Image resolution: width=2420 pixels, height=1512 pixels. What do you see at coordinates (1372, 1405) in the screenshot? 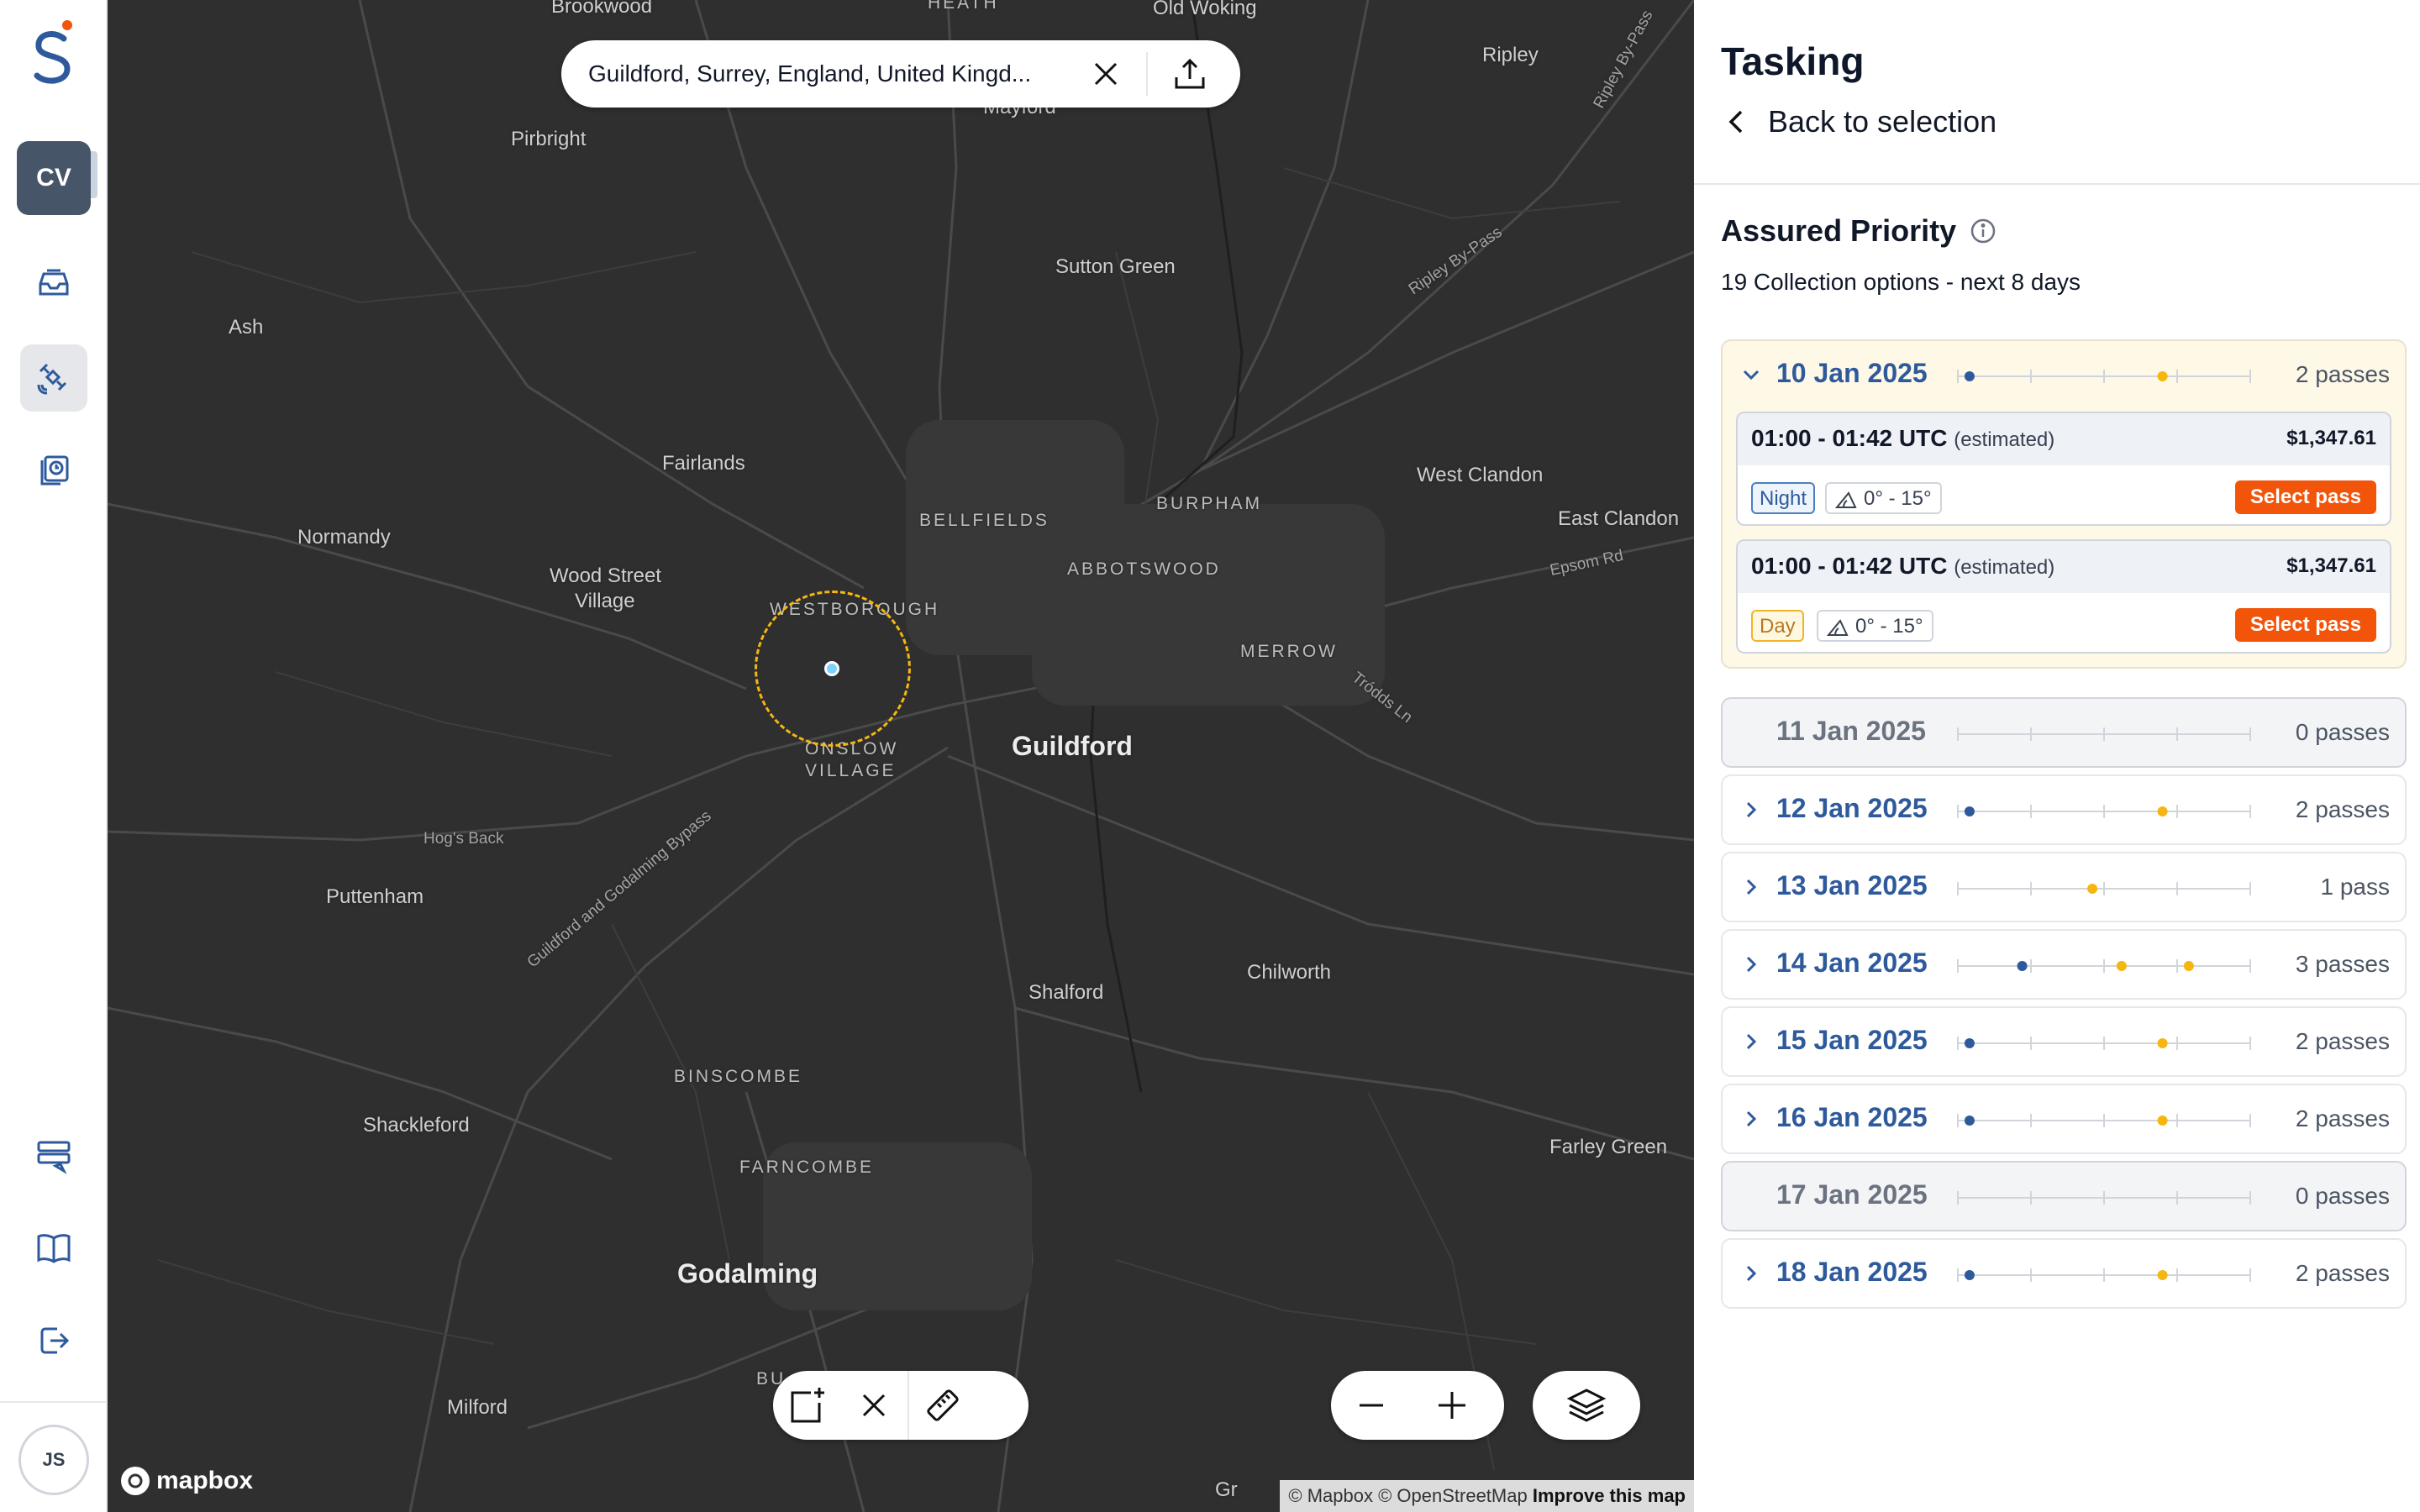
I see `zoom-out-button` at bounding box center [1372, 1405].